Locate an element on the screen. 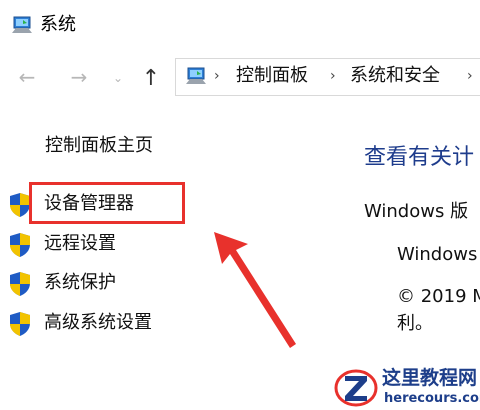  breadcrumb-control-panel: 控制面板 is located at coordinates (272, 76).